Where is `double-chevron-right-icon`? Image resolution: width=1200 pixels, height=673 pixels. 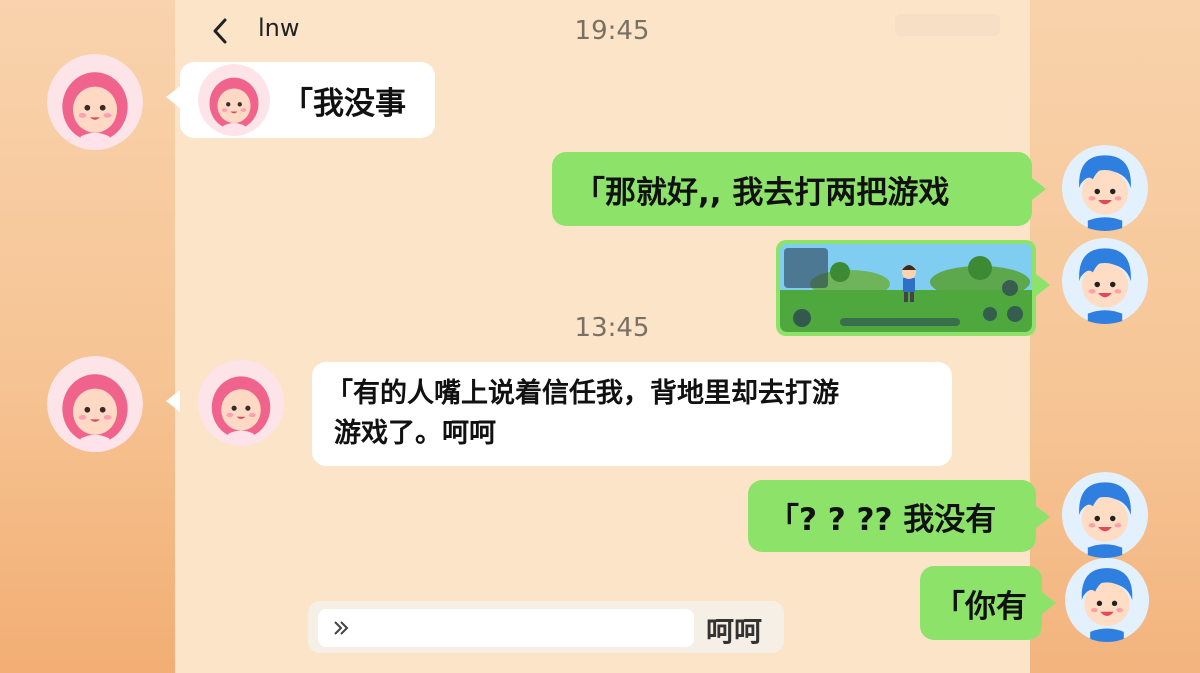 double-chevron-right-icon is located at coordinates (341, 628).